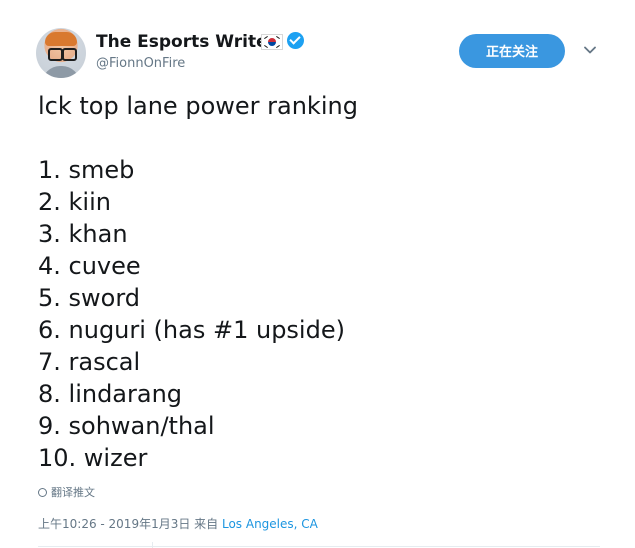  What do you see at coordinates (590, 50) in the screenshot?
I see `chevron-down-icon` at bounding box center [590, 50].